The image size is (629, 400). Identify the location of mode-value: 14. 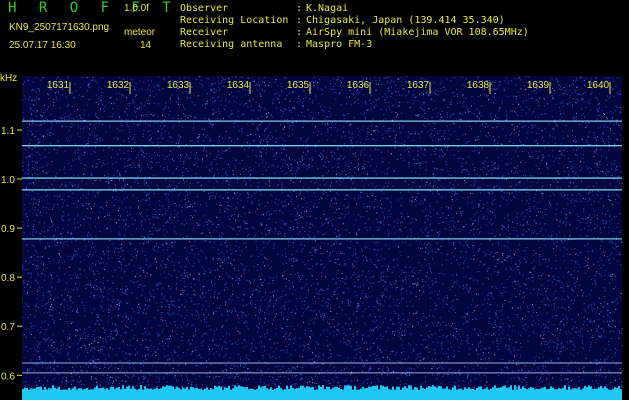
(146, 45).